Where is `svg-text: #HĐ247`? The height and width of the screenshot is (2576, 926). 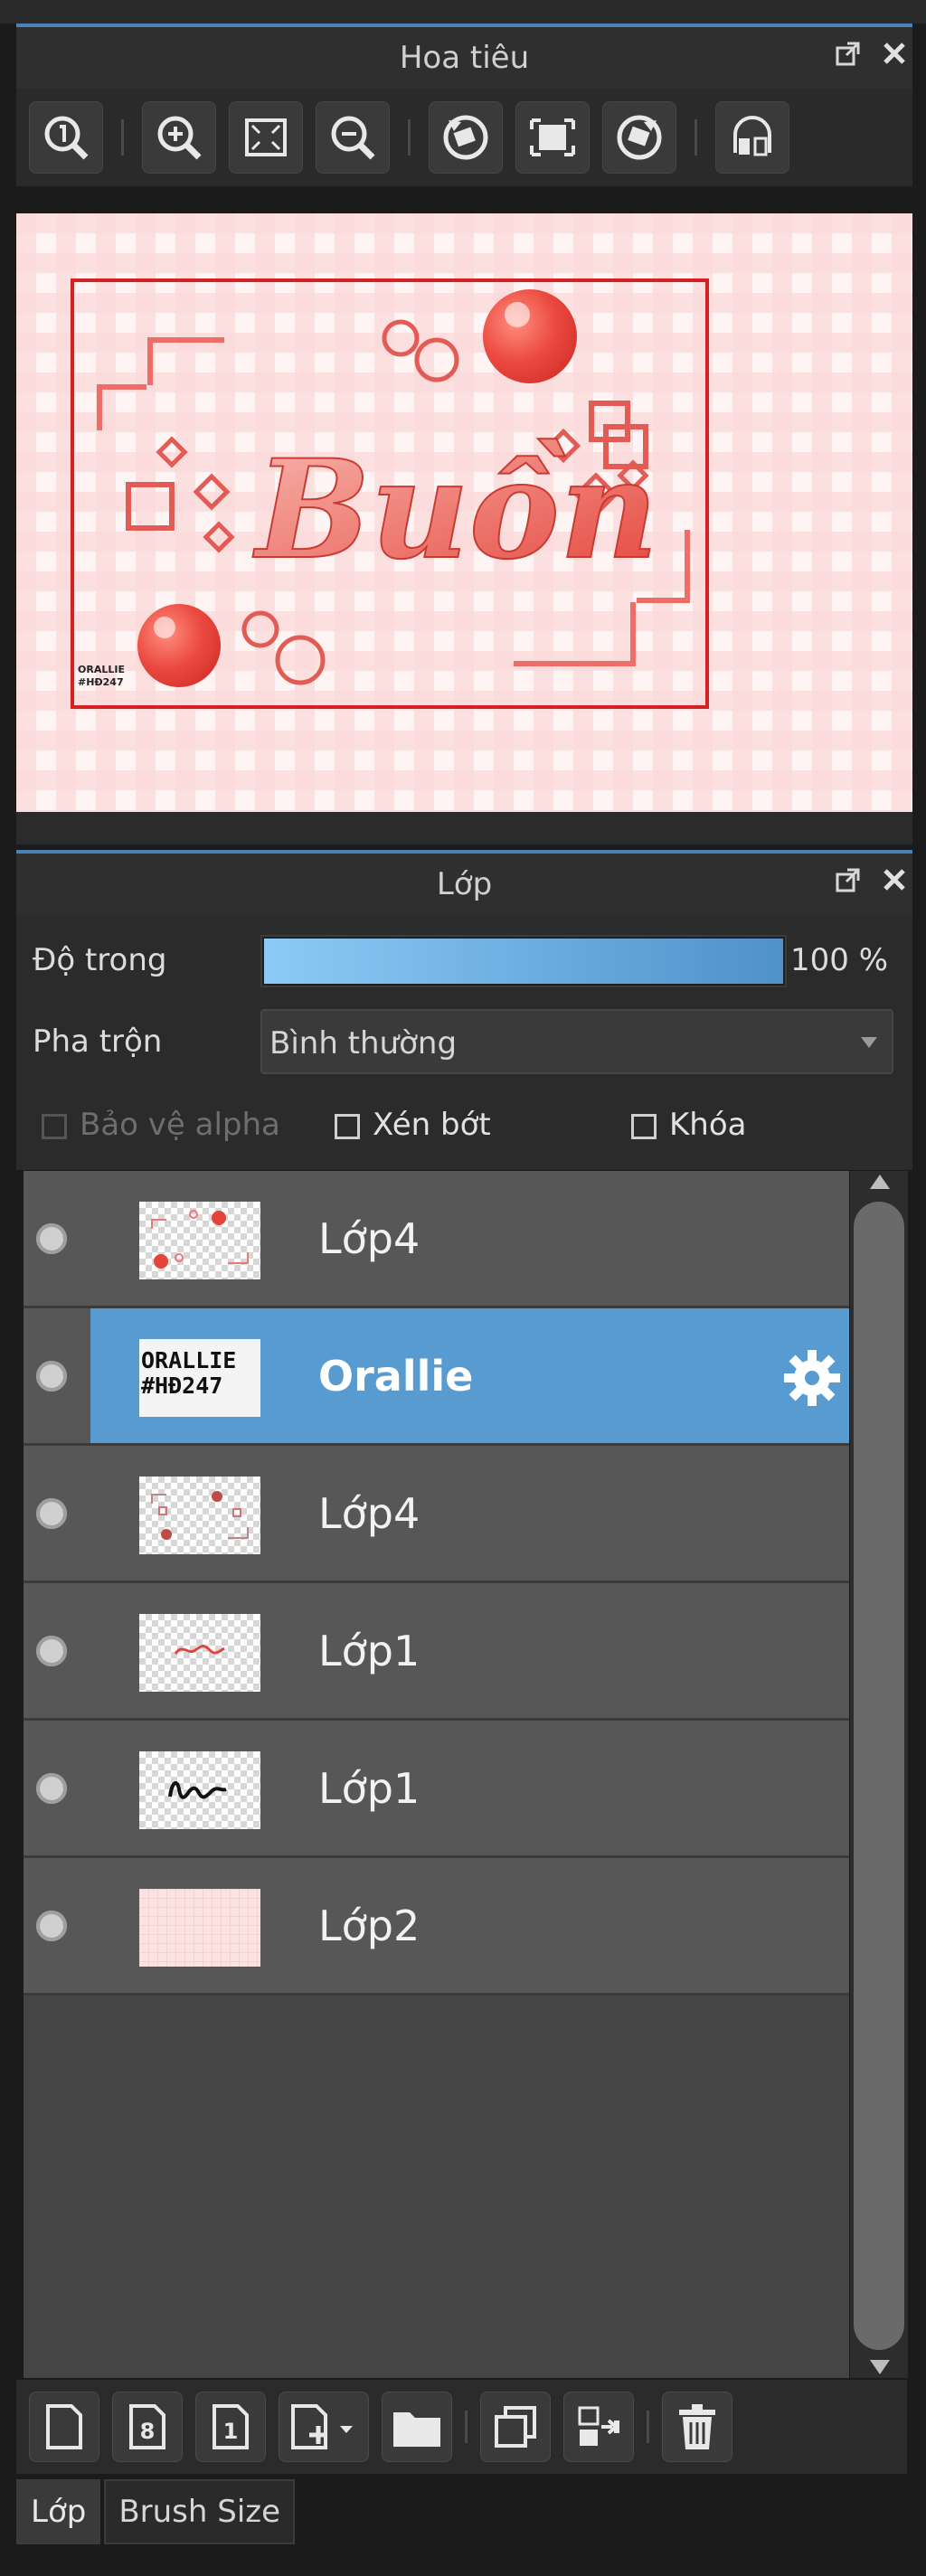 svg-text: #HĐ247 is located at coordinates (101, 682).